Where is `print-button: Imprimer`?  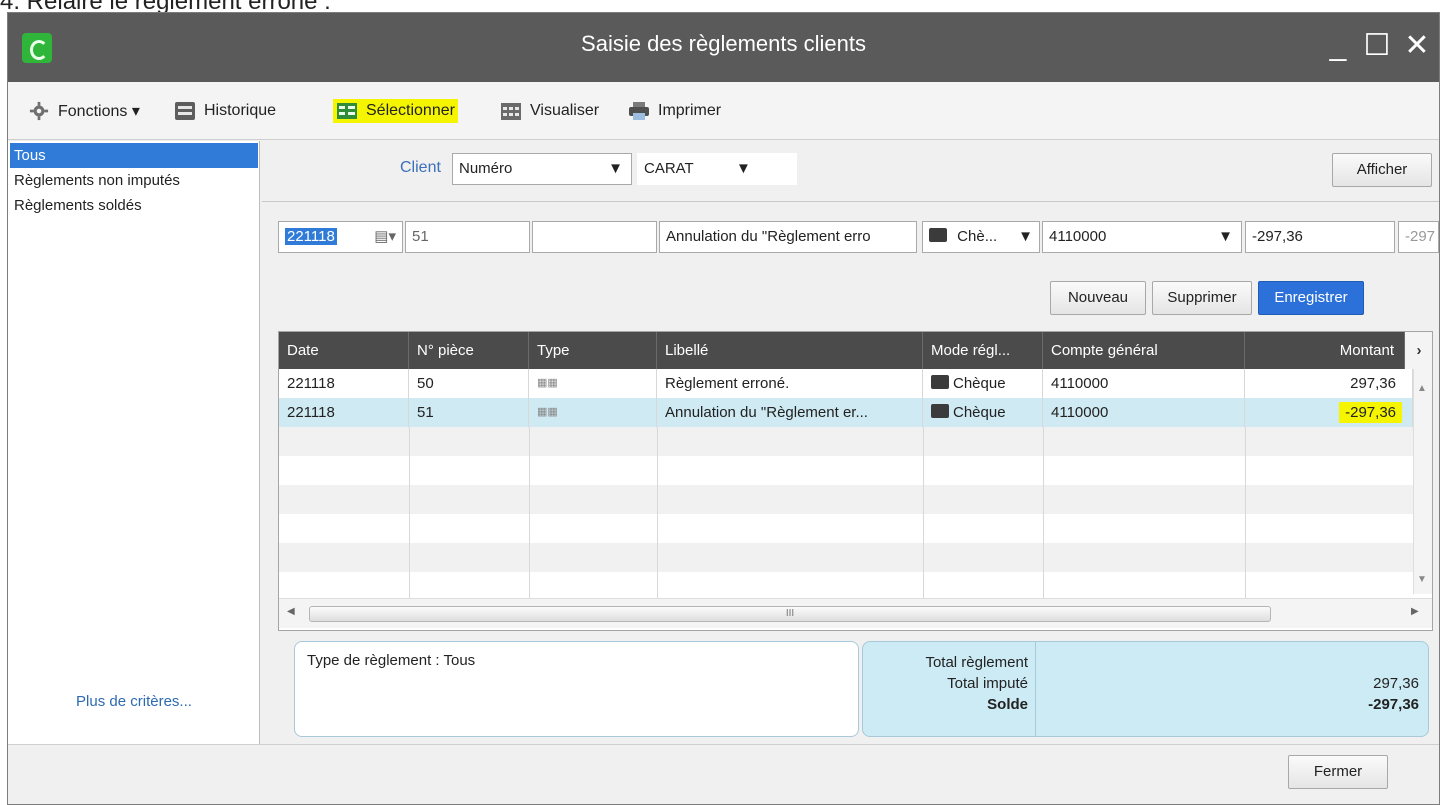
print-button: Imprimer is located at coordinates (674, 111).